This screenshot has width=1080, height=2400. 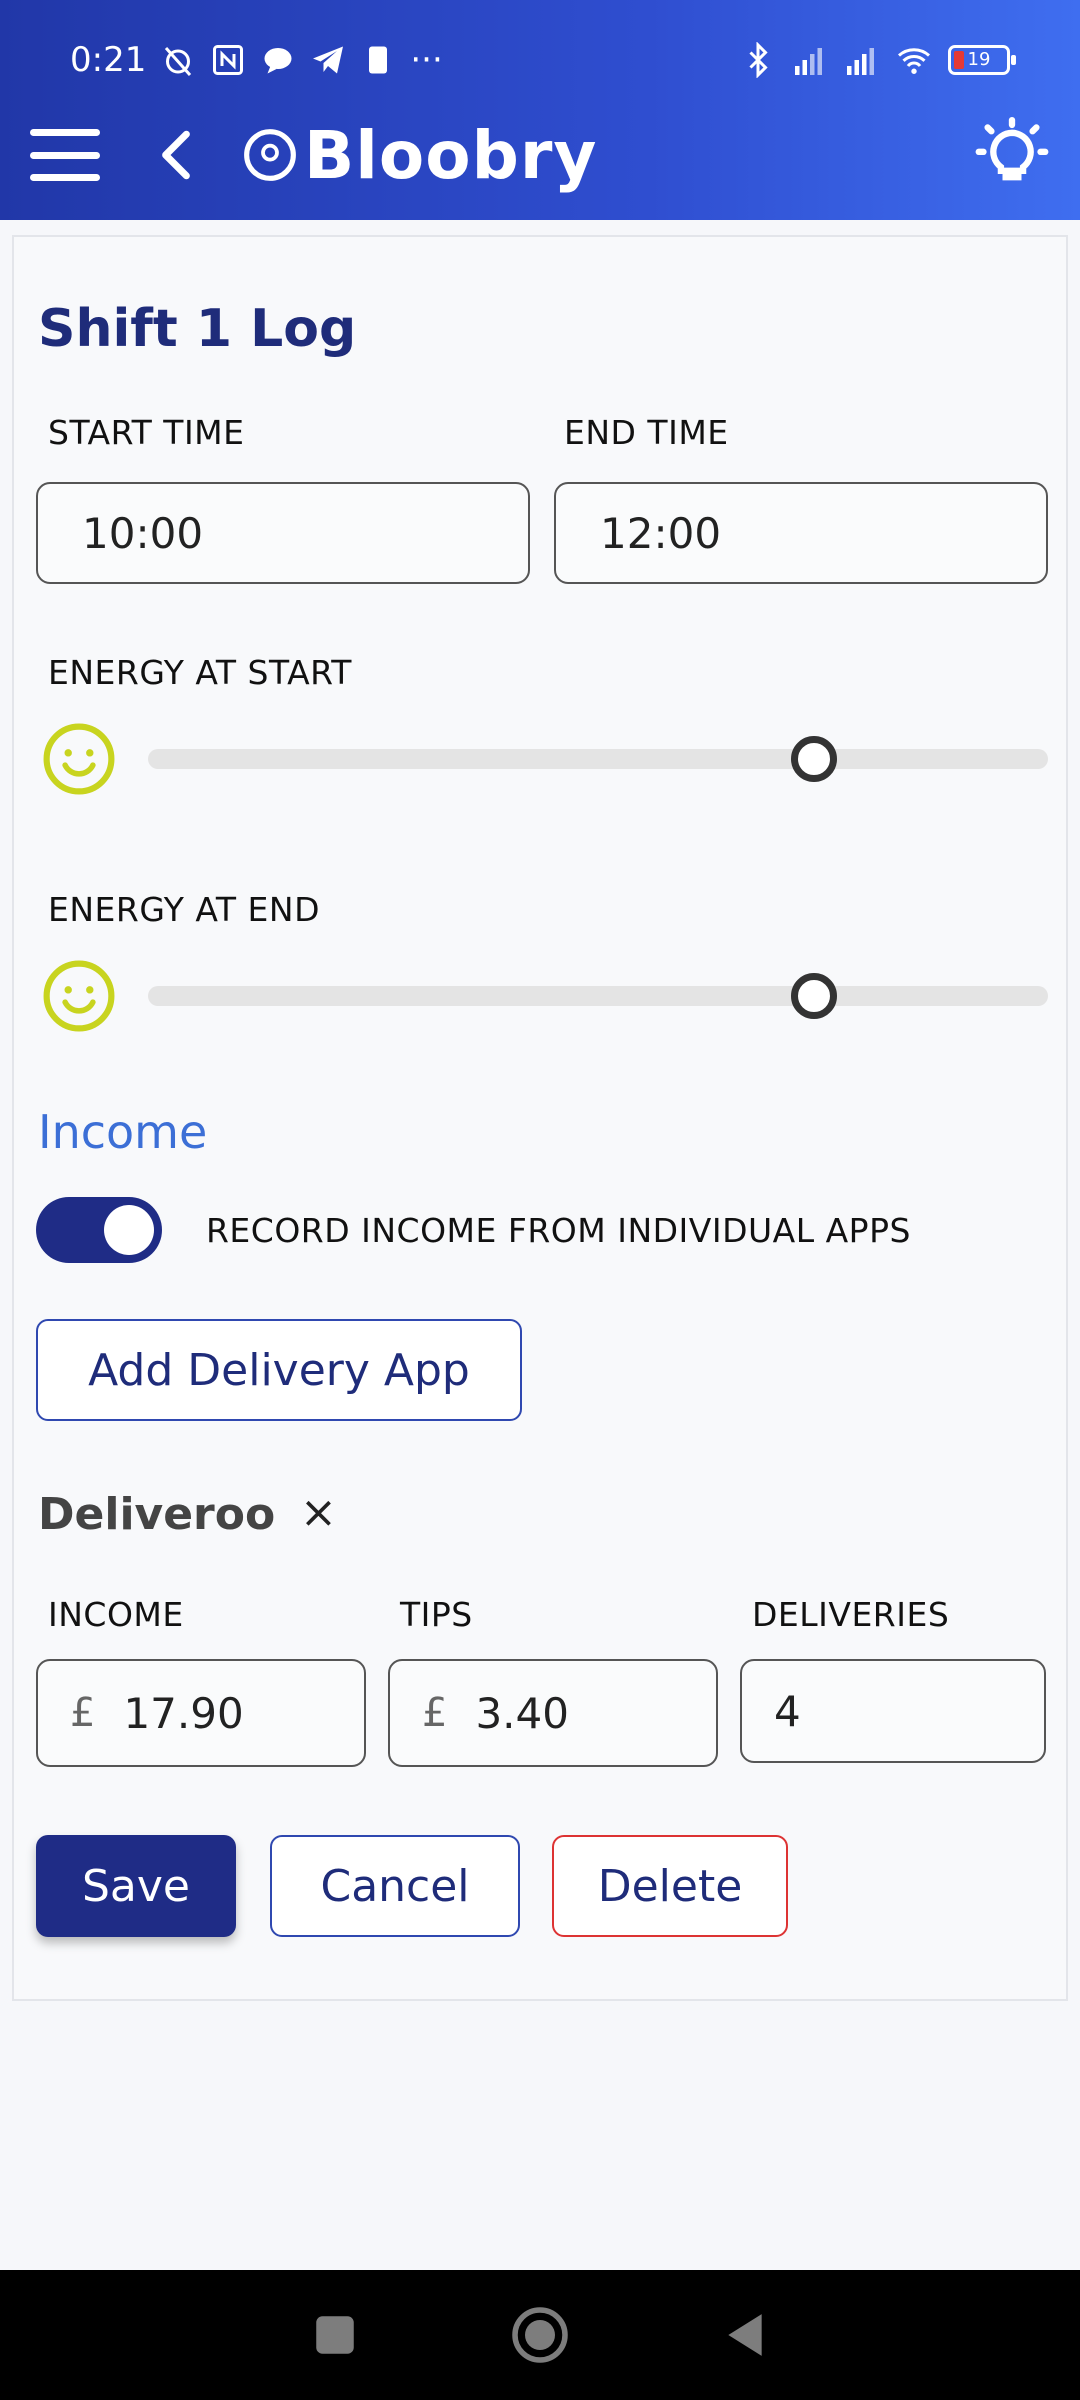 What do you see at coordinates (108, 60) in the screenshot?
I see `status-time: 0:21` at bounding box center [108, 60].